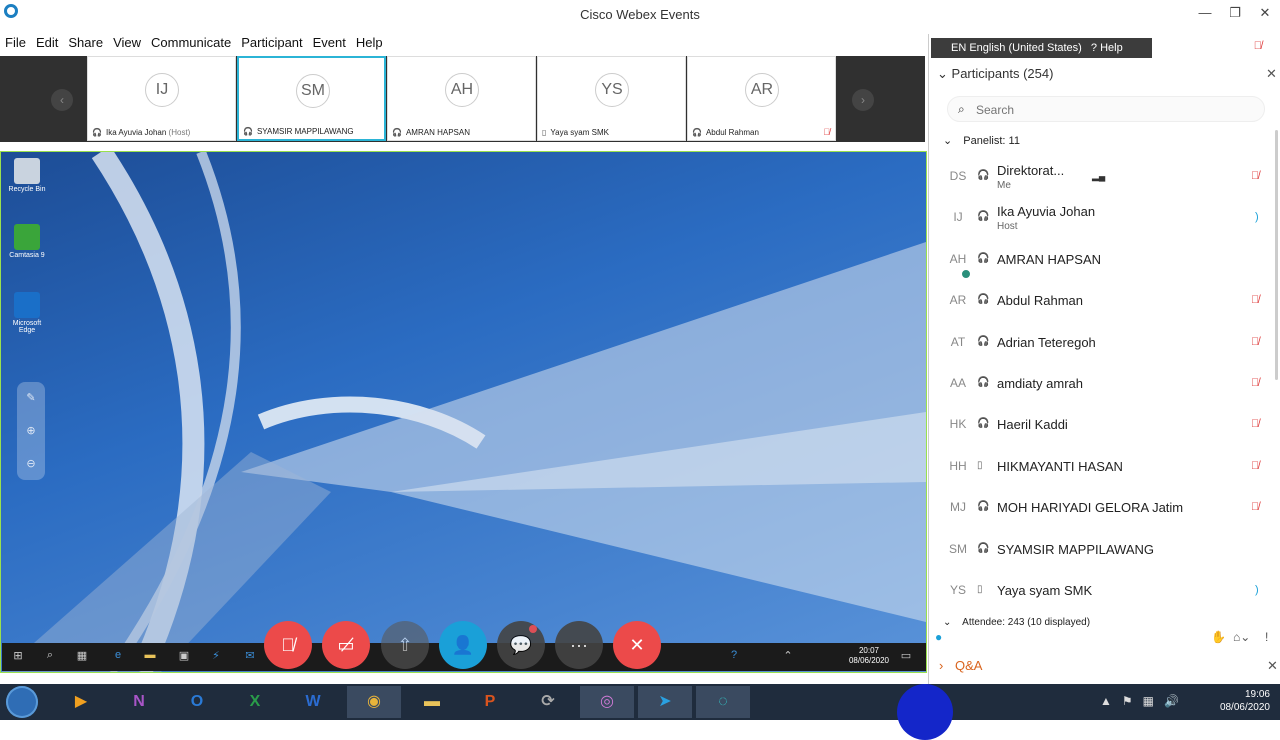  I want to click on mute-button: 🎙̸, so click(288, 645).